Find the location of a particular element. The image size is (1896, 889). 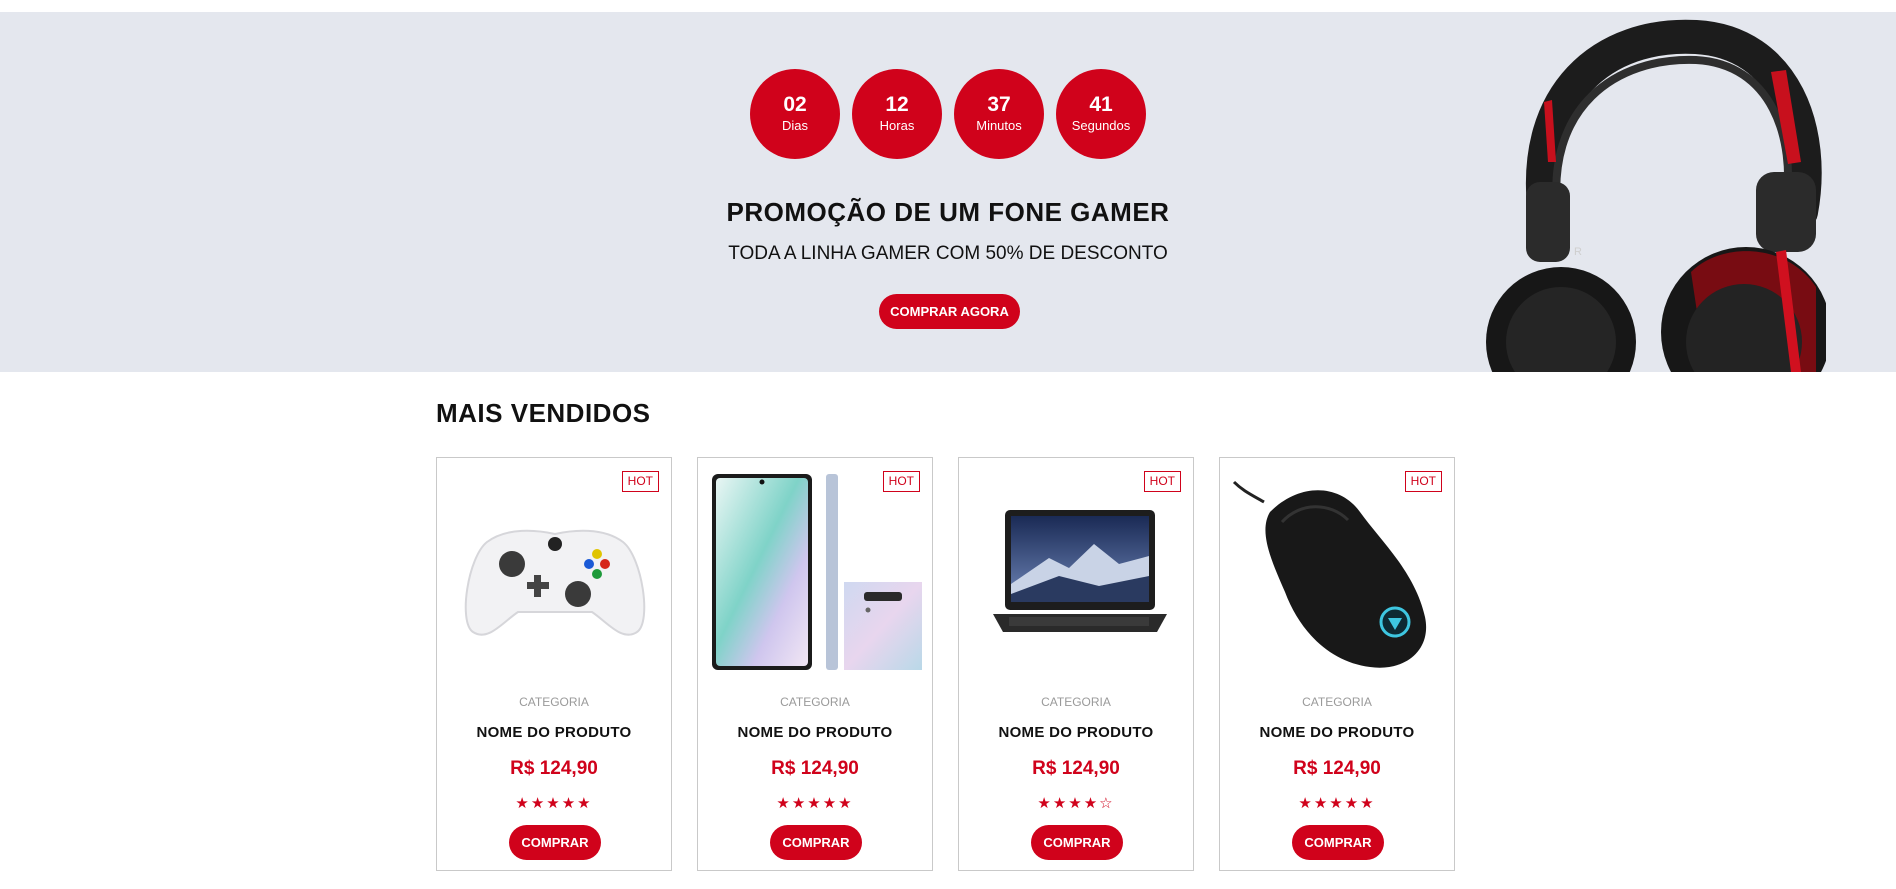

countdown-minutes: 37 Minutos is located at coordinates (999, 114).